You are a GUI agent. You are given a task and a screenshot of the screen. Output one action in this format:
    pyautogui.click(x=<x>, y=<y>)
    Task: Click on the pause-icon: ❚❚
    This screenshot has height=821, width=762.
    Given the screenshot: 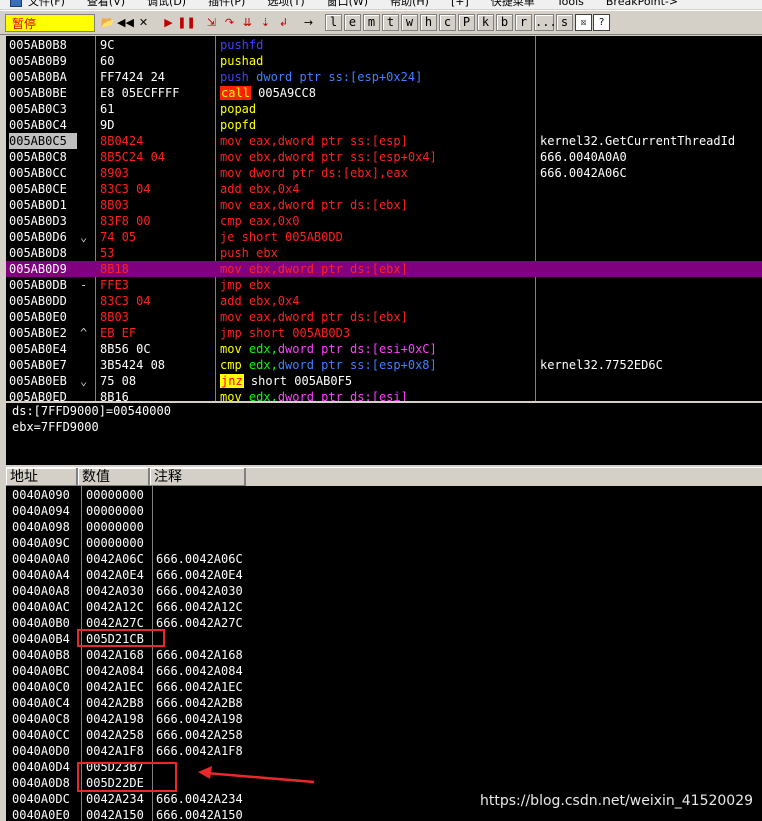 What is the action you would take?
    pyautogui.click(x=186, y=22)
    